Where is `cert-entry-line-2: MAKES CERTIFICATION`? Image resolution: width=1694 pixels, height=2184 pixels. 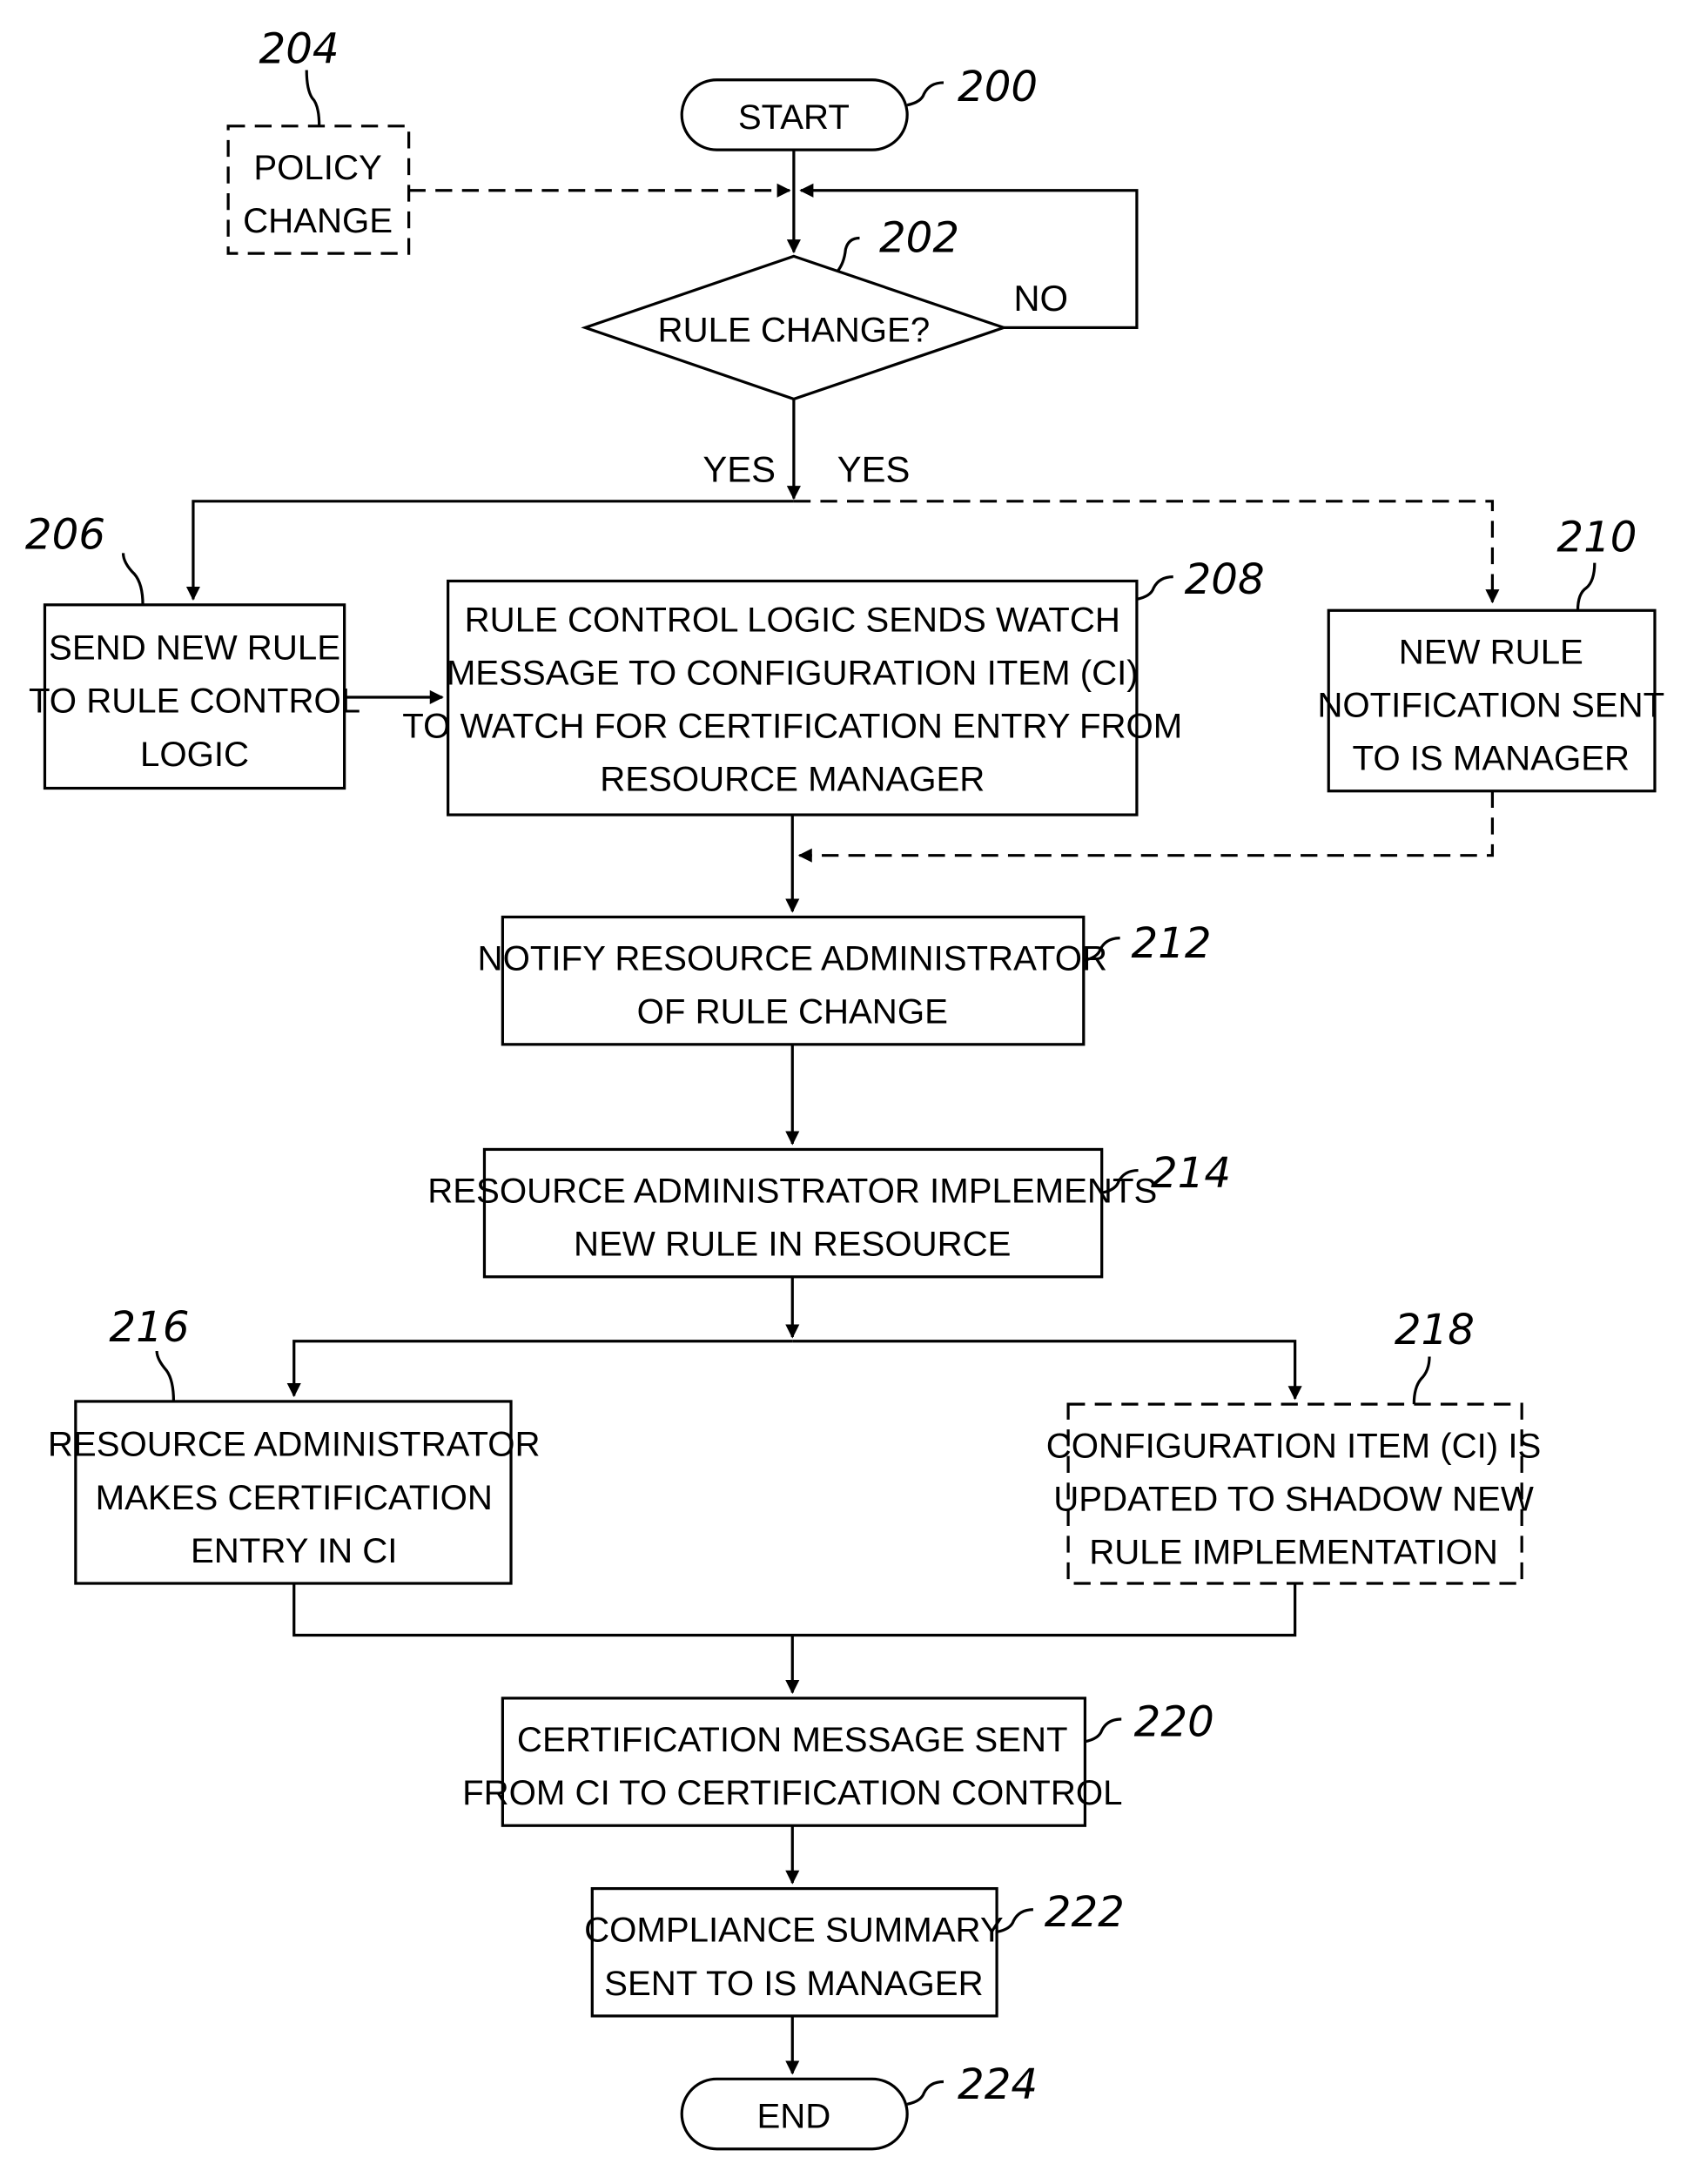 cert-entry-line-2: MAKES CERTIFICATION is located at coordinates (294, 1497).